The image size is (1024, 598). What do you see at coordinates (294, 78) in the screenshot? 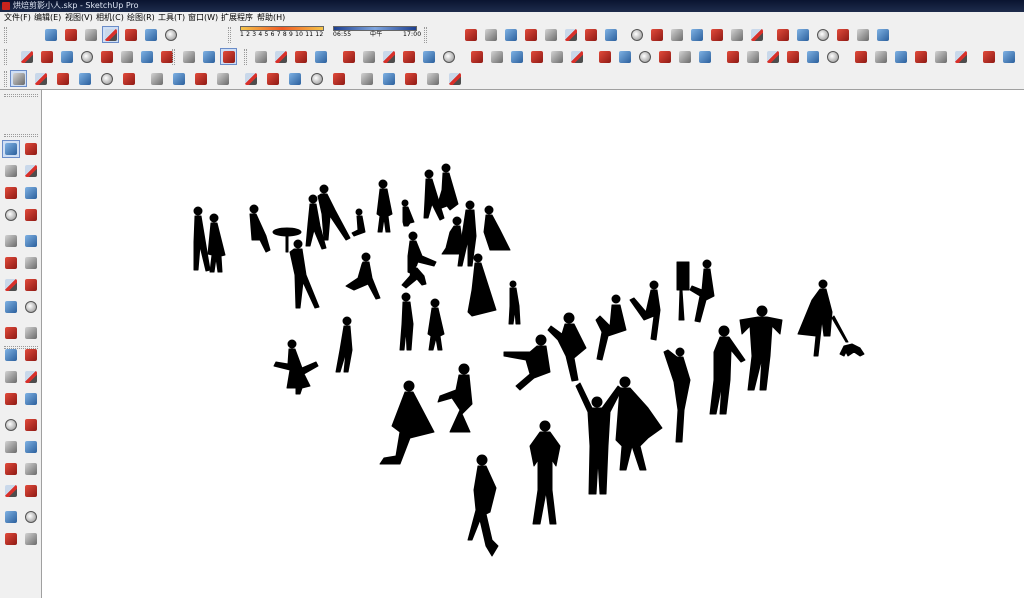
I see `paint-bucket-button` at bounding box center [294, 78].